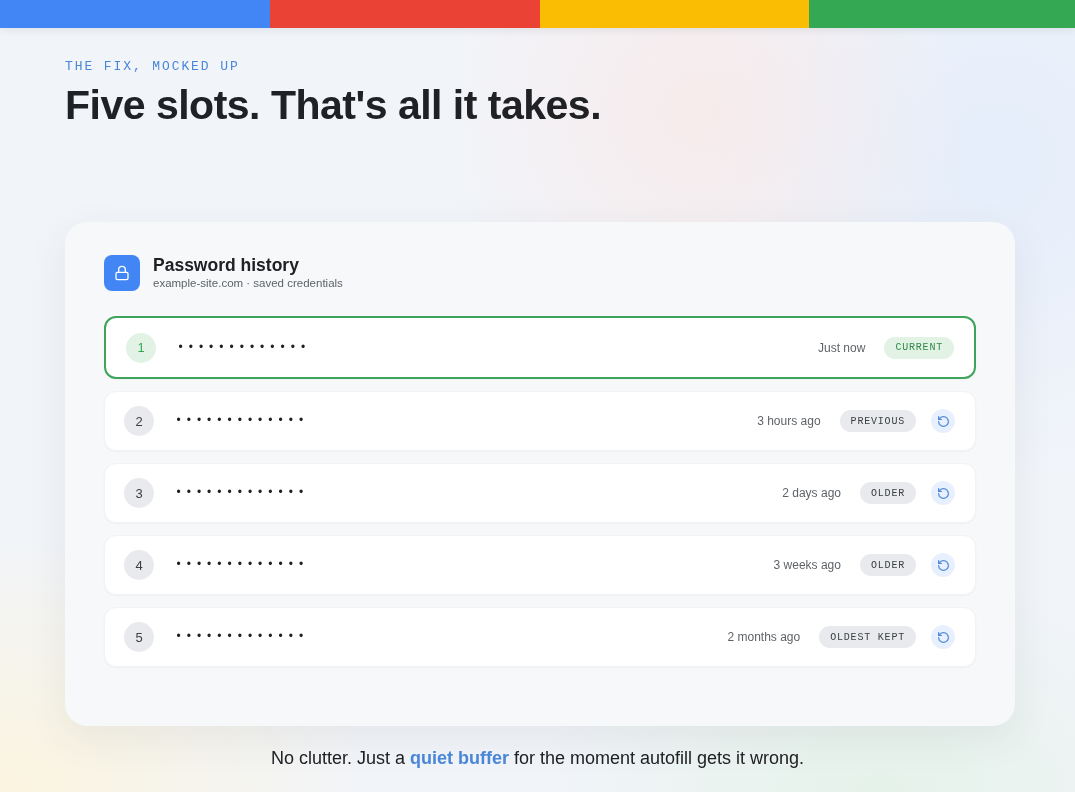  I want to click on slot-number: 4, so click(139, 565).